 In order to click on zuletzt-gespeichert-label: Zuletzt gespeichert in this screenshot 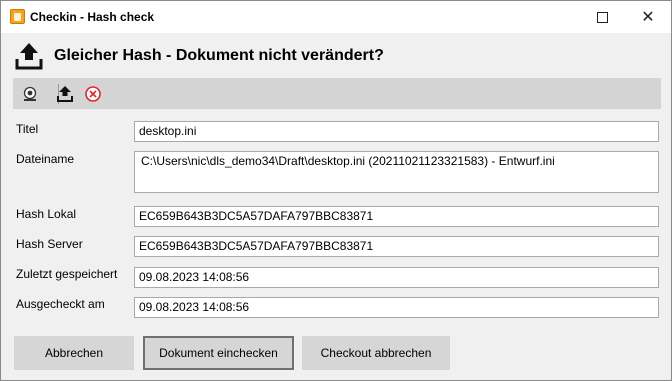, I will do `click(67, 274)`.